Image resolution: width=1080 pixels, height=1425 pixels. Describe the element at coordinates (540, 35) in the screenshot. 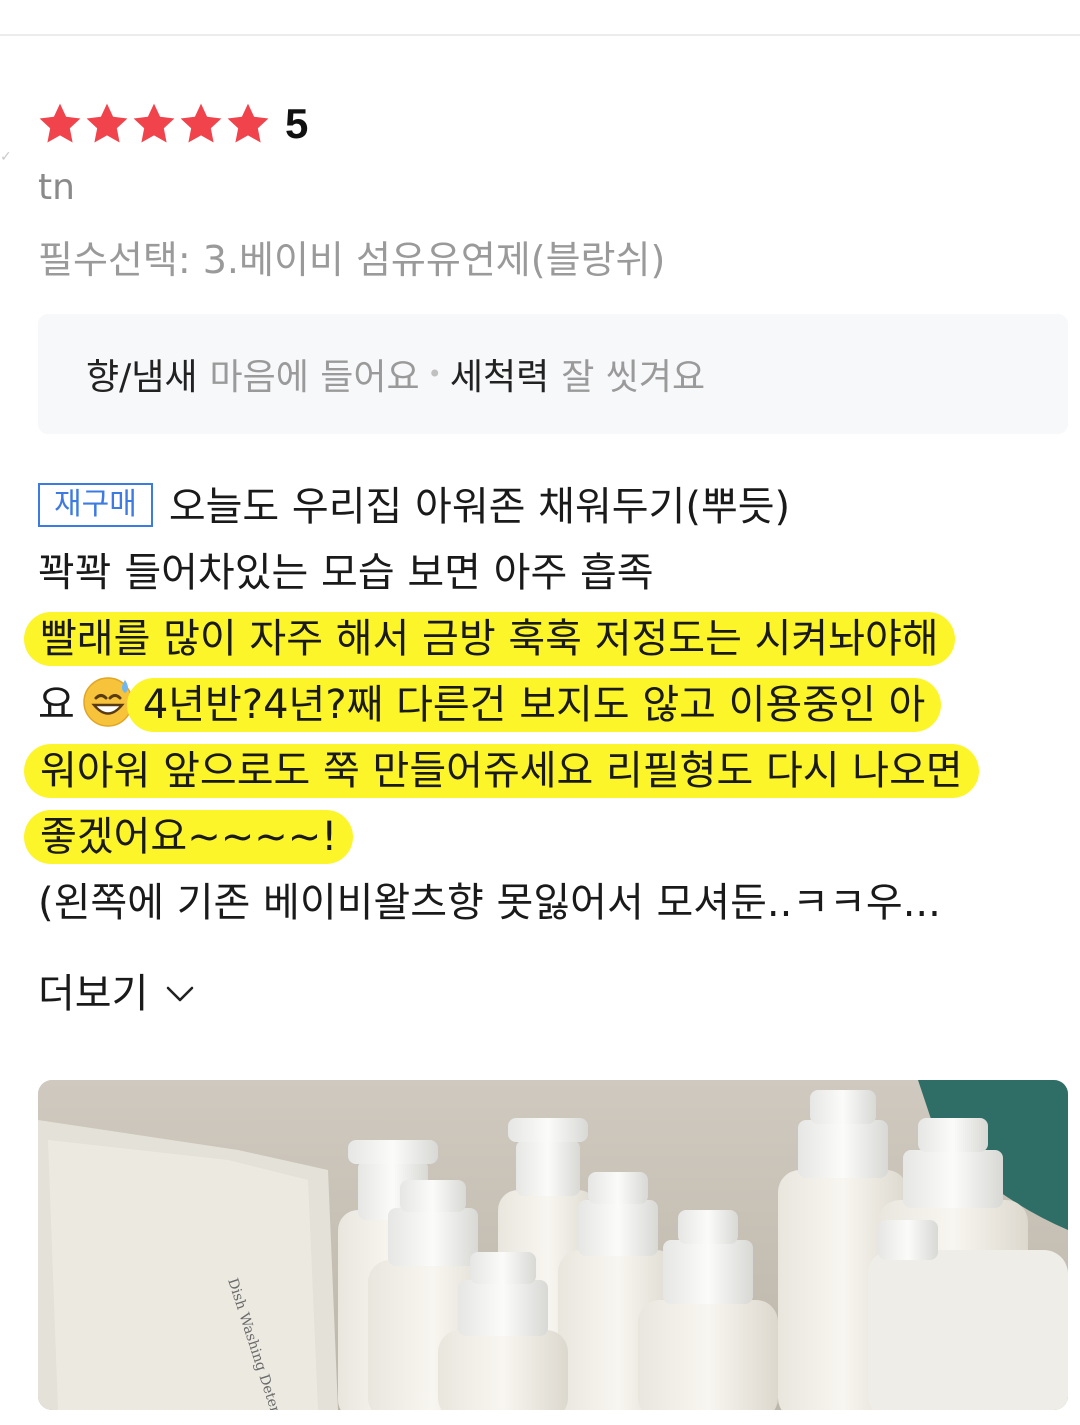

I see `top-divider` at that location.